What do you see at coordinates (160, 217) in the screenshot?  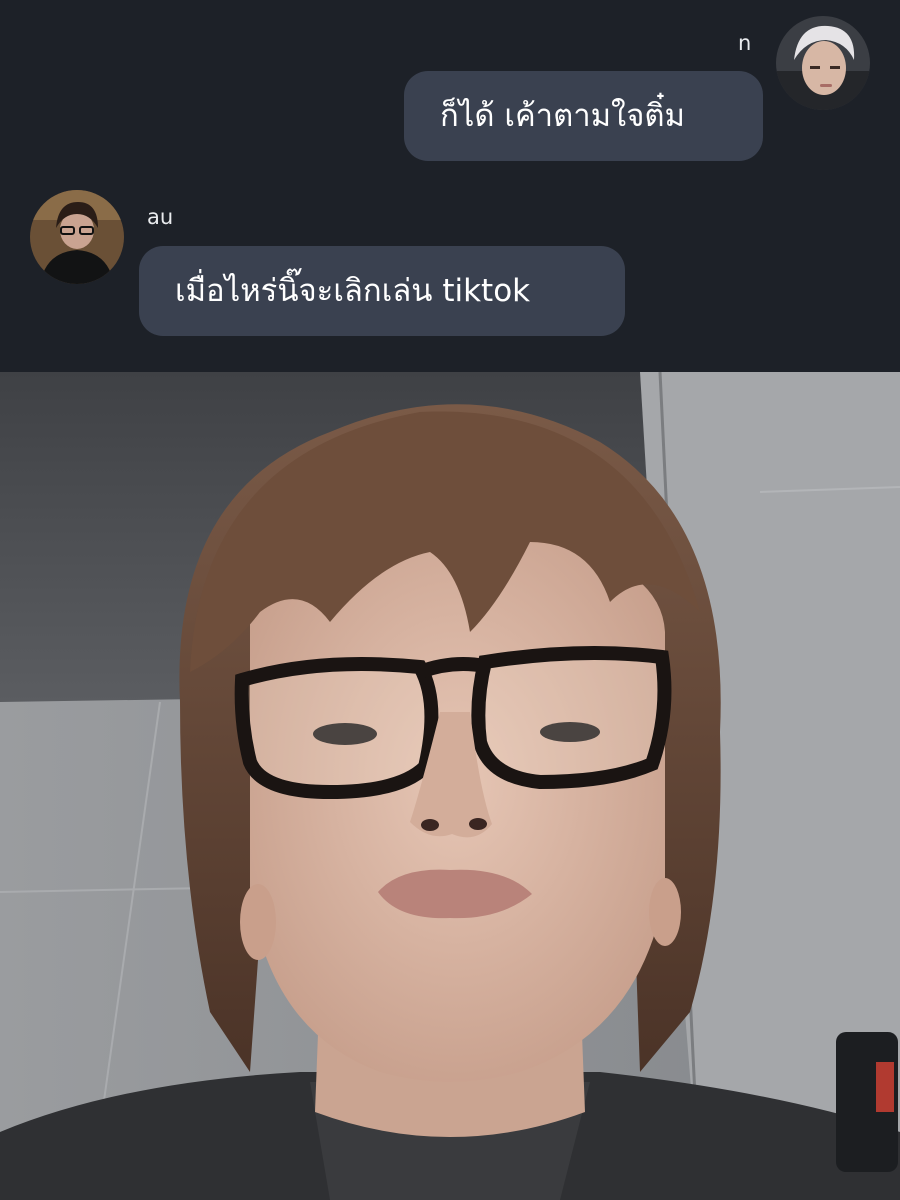 I see `sender-name-au: au` at bounding box center [160, 217].